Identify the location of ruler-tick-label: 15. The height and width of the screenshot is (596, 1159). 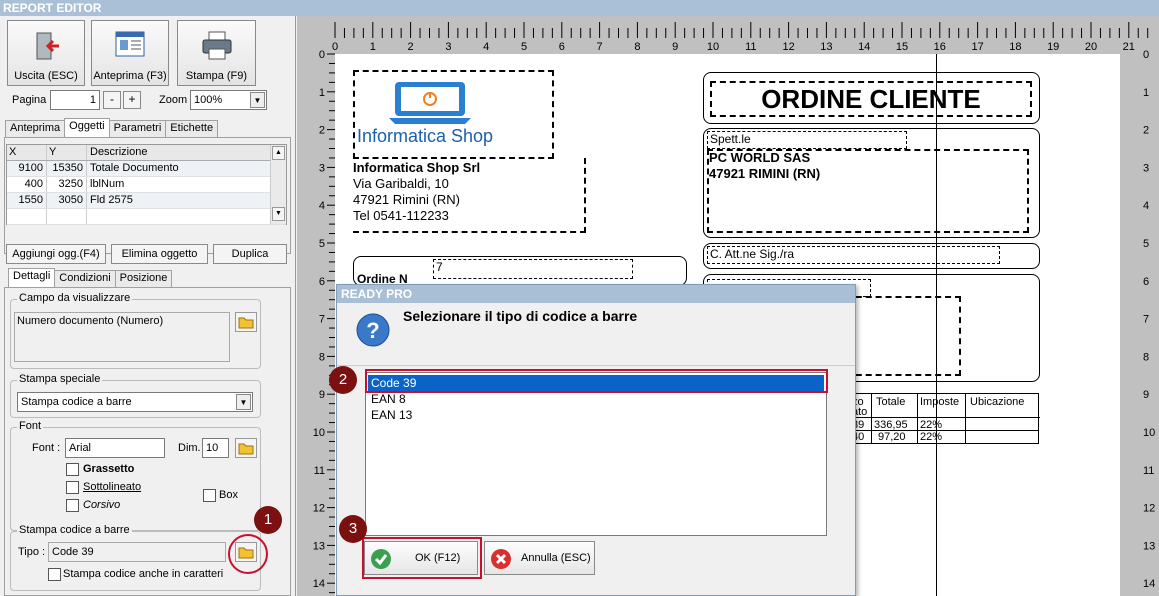
(902, 47).